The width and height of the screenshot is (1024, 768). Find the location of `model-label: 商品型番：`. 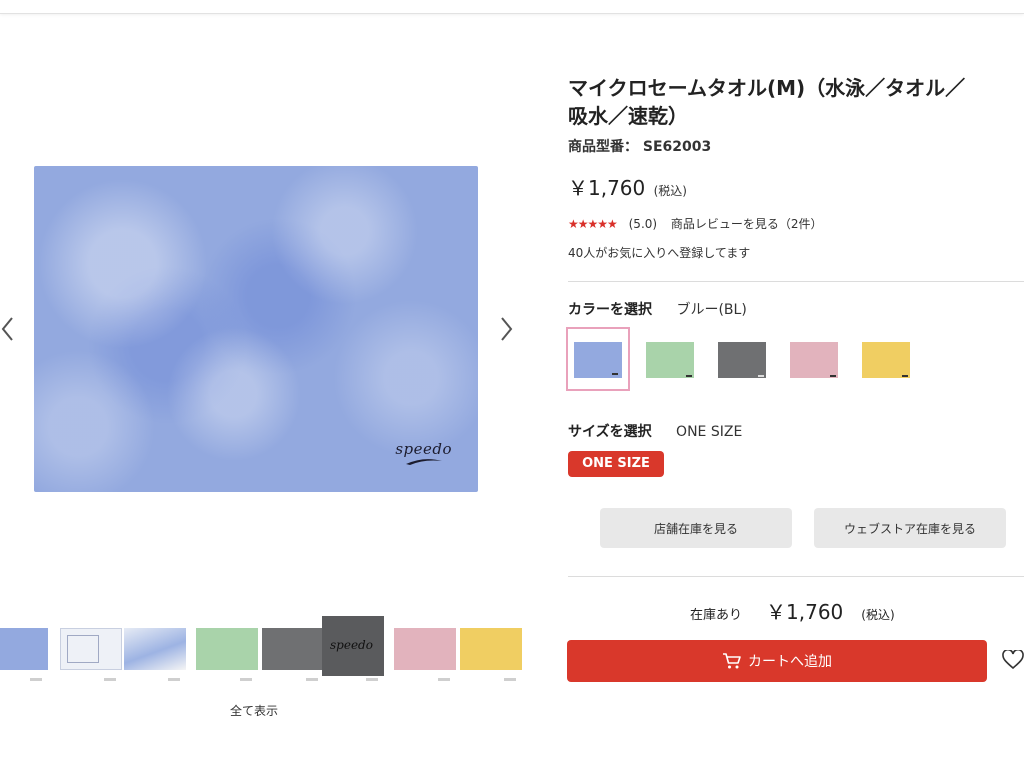

model-label: 商品型番： is located at coordinates (603, 147).